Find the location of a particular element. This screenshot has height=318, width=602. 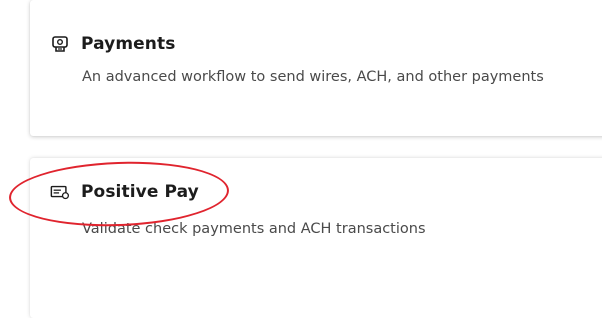

positive-pay-title: Positive Pay is located at coordinates (140, 192).